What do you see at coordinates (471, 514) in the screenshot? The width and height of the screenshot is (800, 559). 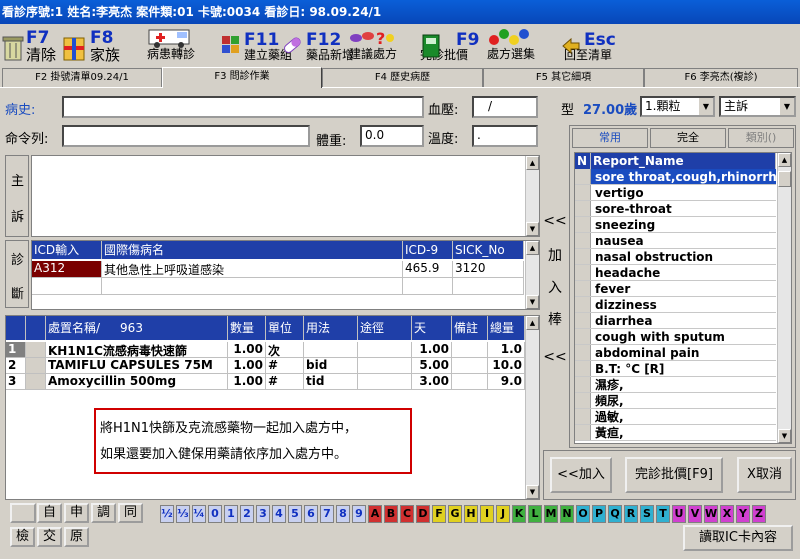 I see `letter-key: H` at bounding box center [471, 514].